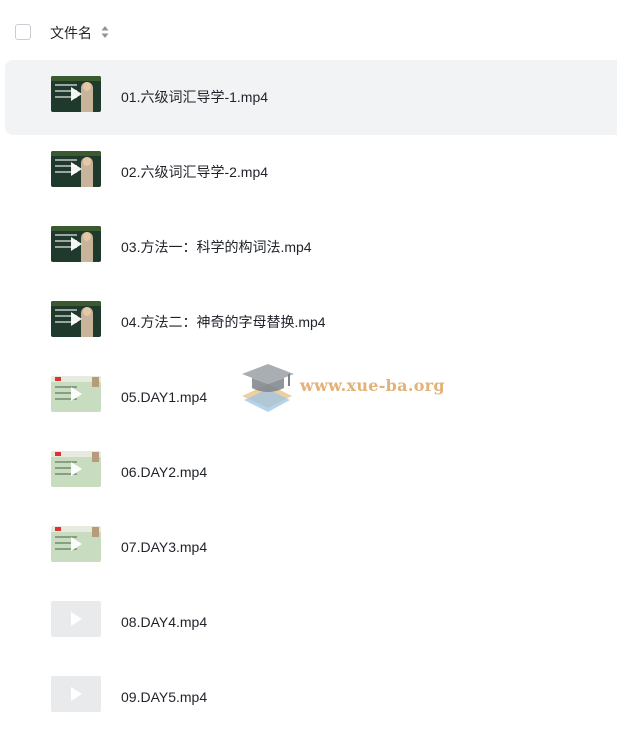 This screenshot has height=730, width=617. I want to click on file-row: 01.六级词汇导学-1.mp4, so click(311, 97).